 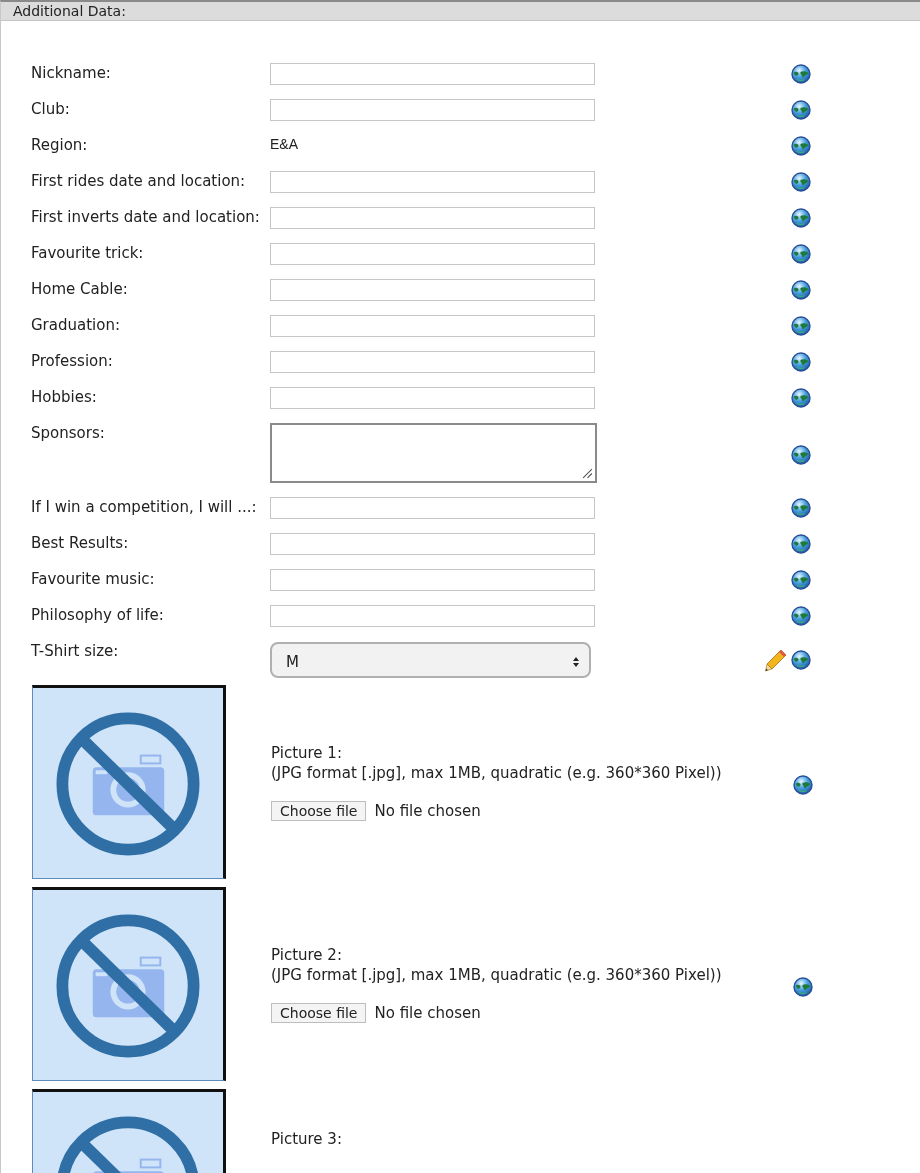 What do you see at coordinates (79, 288) in the screenshot?
I see `field-label: Home Cable:` at bounding box center [79, 288].